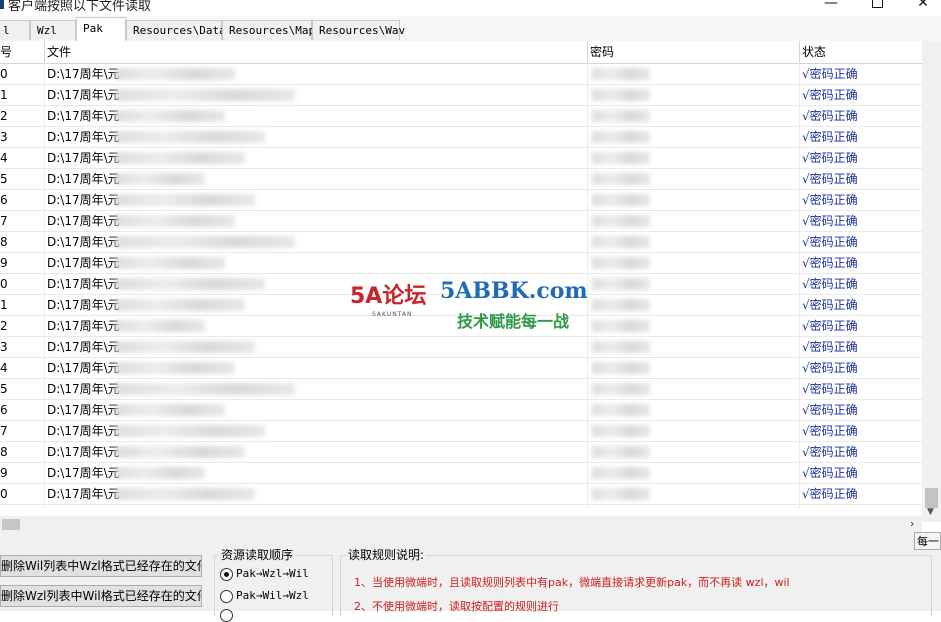 The height and width of the screenshot is (622, 941). I want to click on maximize-button, so click(877, 6).